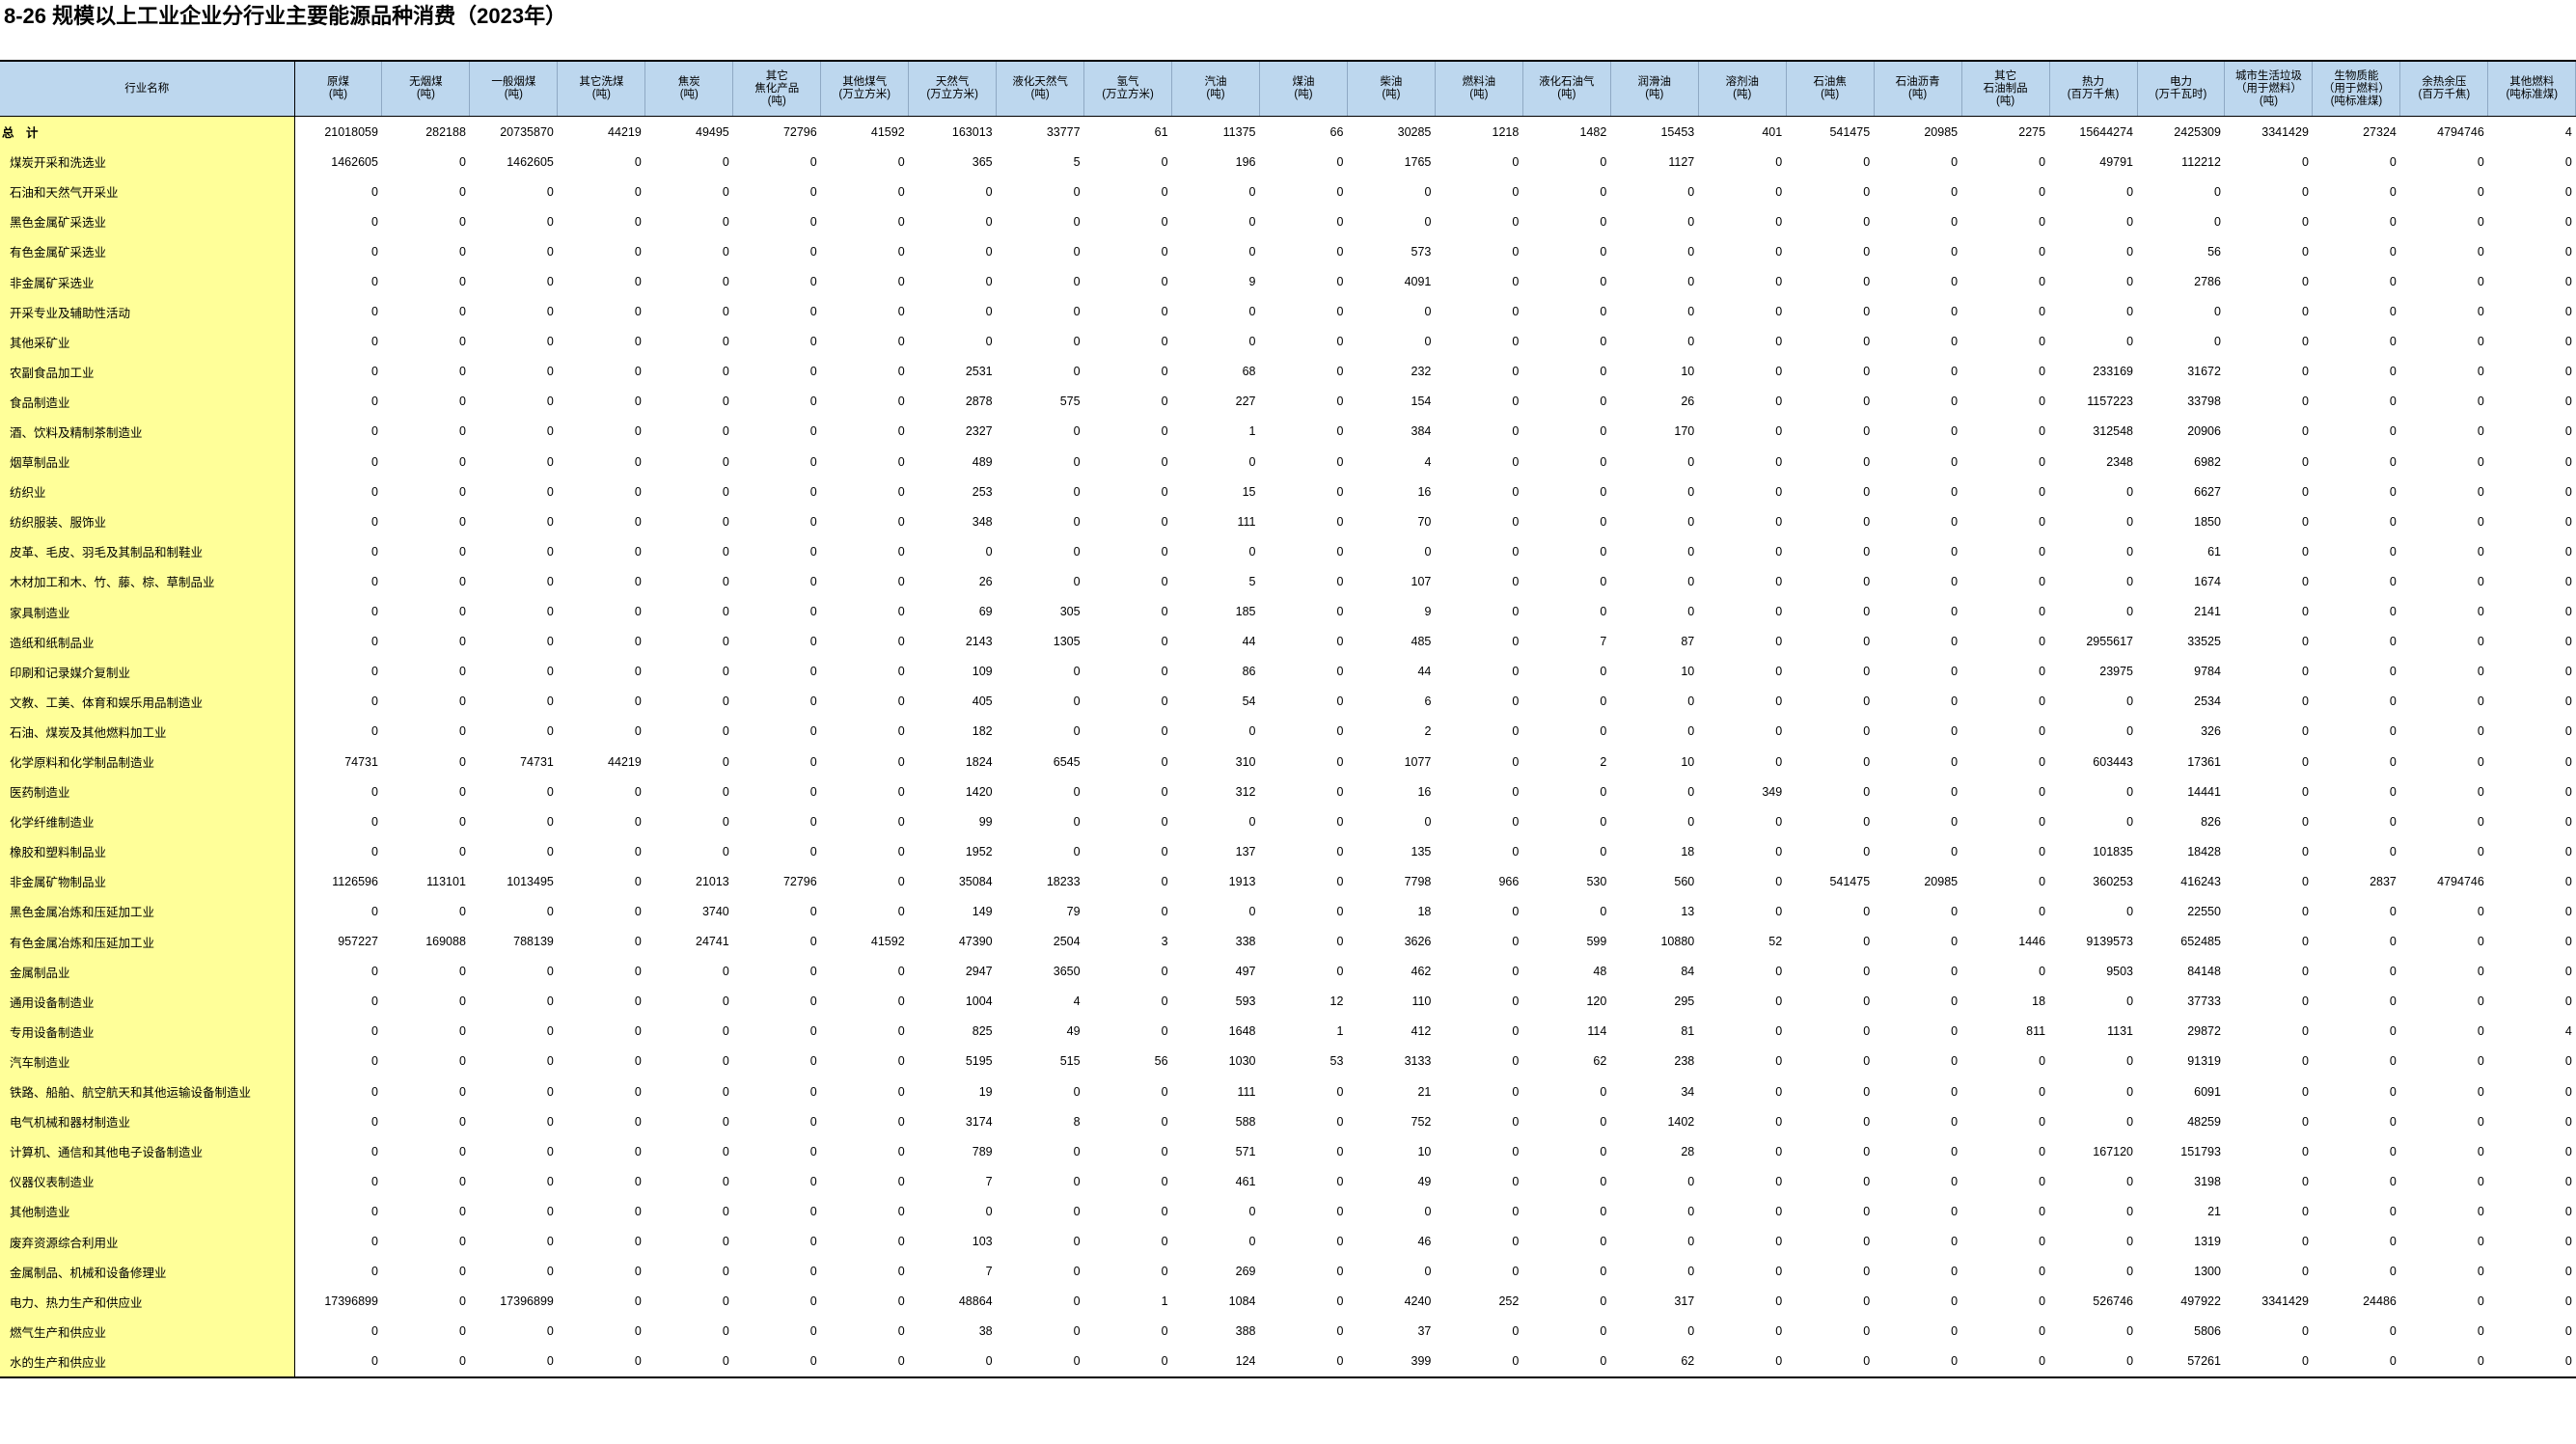  I want to click on value-cell: 120, so click(1596, 1002).